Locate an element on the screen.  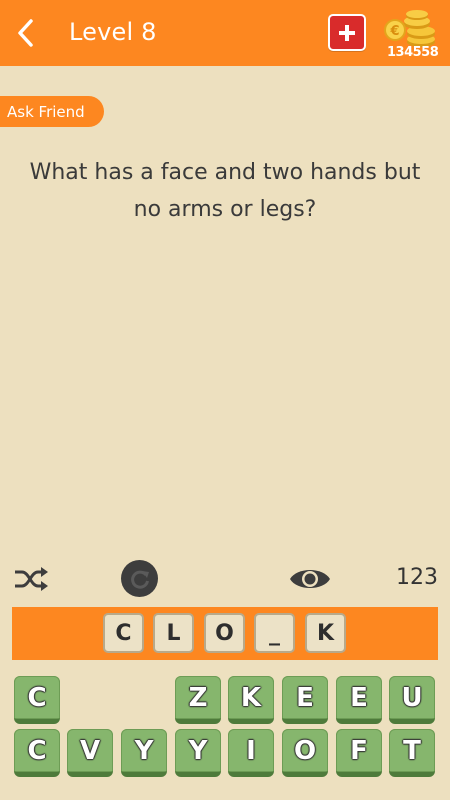
add-coins-button is located at coordinates (347, 32).